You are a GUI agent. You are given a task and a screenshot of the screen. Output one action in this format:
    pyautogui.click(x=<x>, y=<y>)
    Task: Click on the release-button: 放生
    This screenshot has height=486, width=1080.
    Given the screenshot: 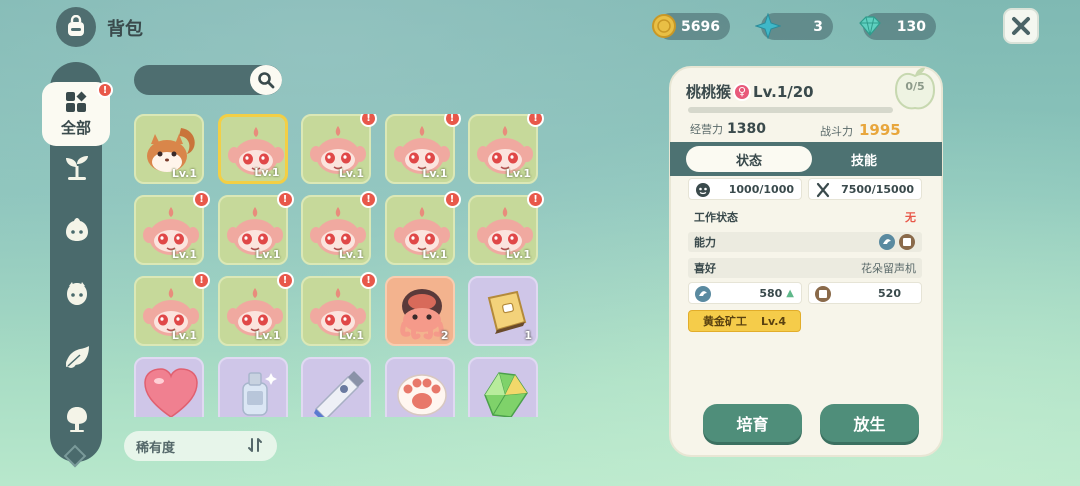 What is the action you would take?
    pyautogui.click(x=869, y=423)
    